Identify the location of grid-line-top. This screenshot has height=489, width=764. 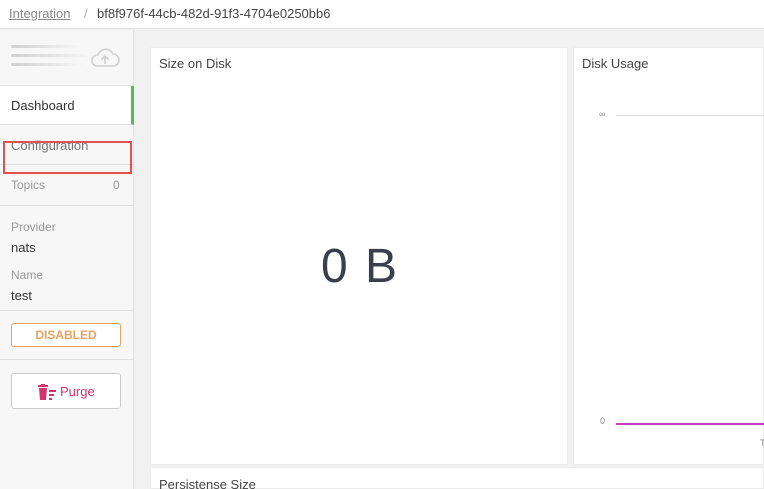
(690, 115).